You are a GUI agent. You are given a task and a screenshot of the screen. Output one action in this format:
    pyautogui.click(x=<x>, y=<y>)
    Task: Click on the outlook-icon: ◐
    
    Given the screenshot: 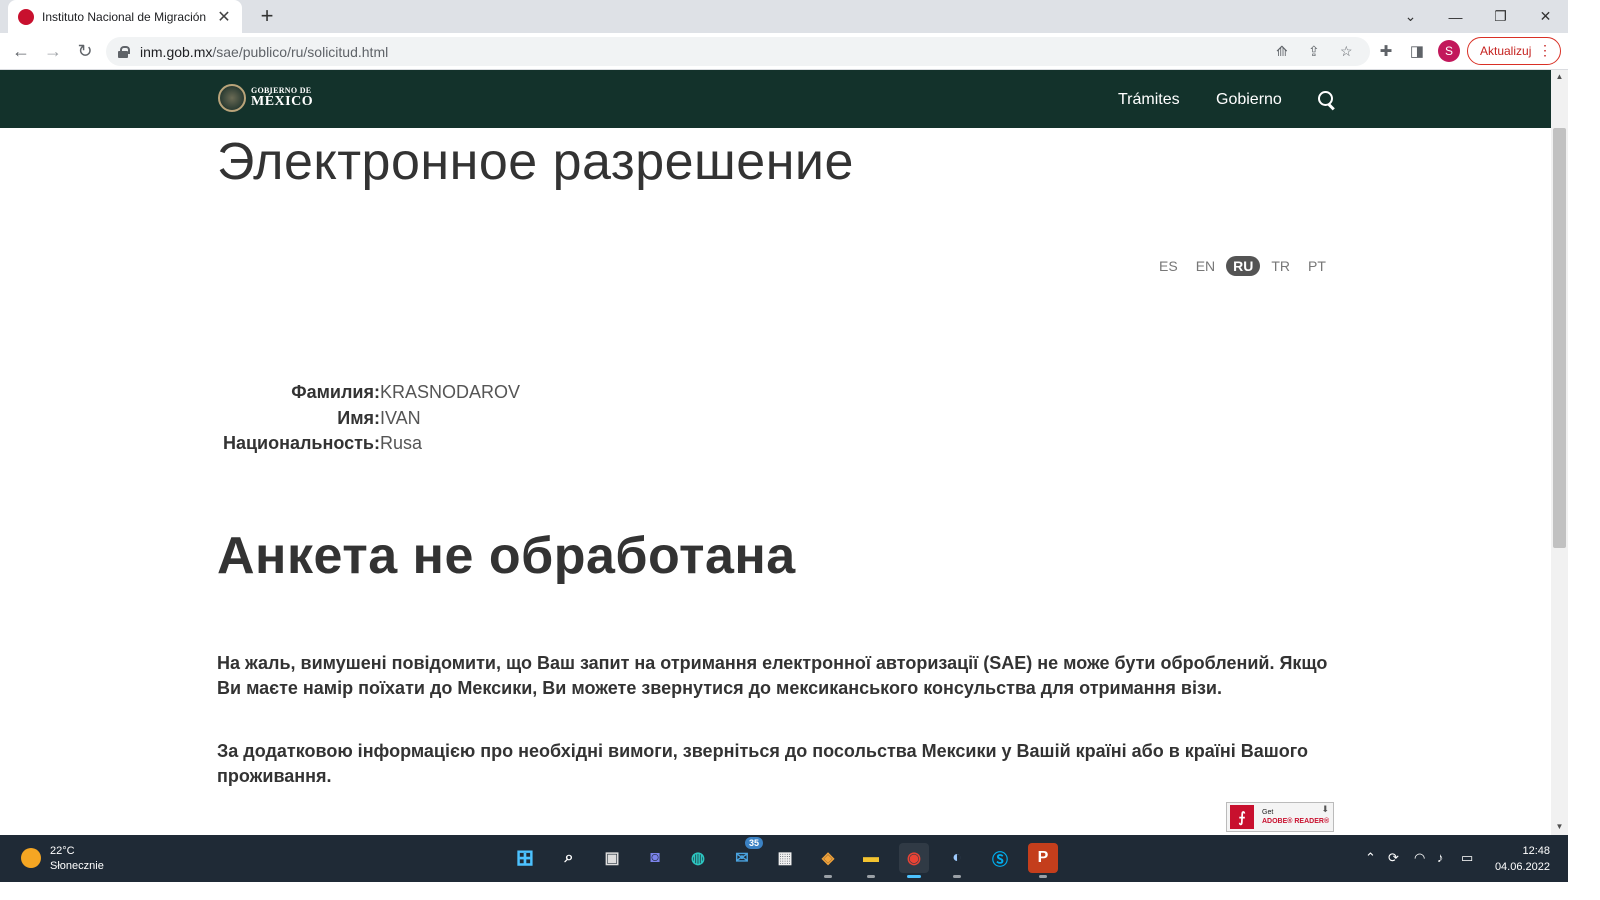 What is the action you would take?
    pyautogui.click(x=957, y=860)
    